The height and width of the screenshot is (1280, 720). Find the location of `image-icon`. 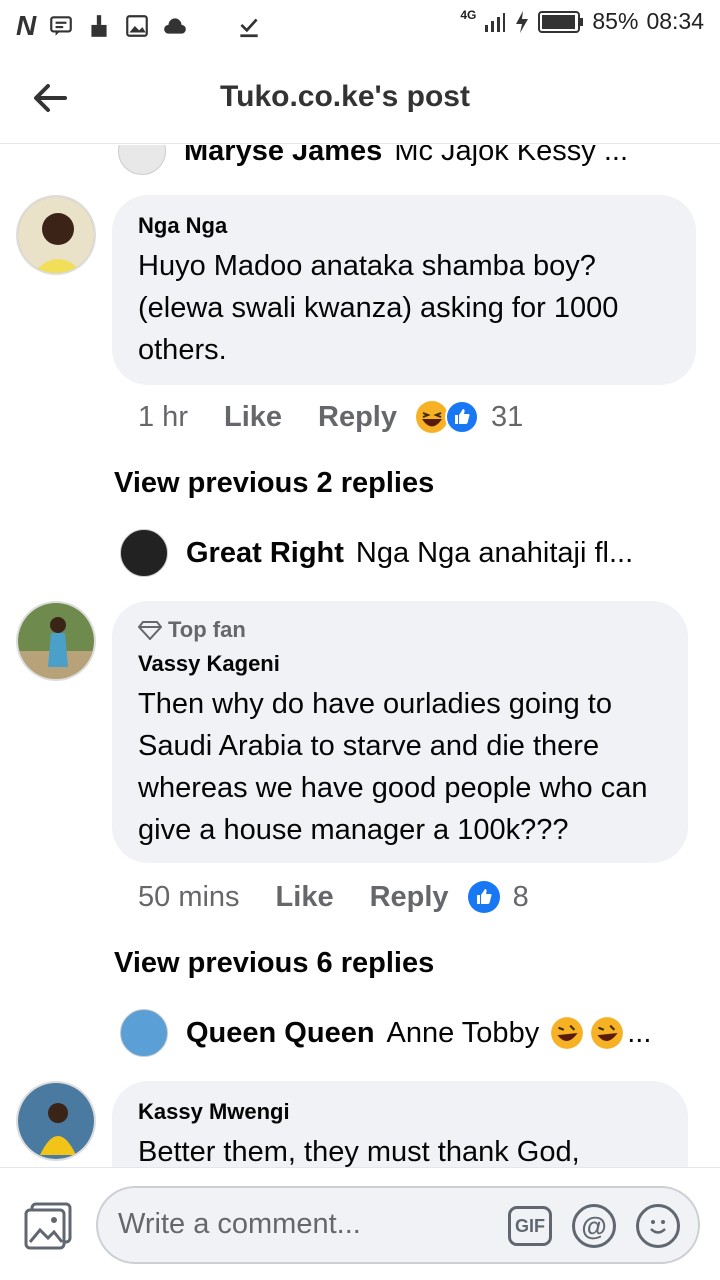

image-icon is located at coordinates (137, 26).